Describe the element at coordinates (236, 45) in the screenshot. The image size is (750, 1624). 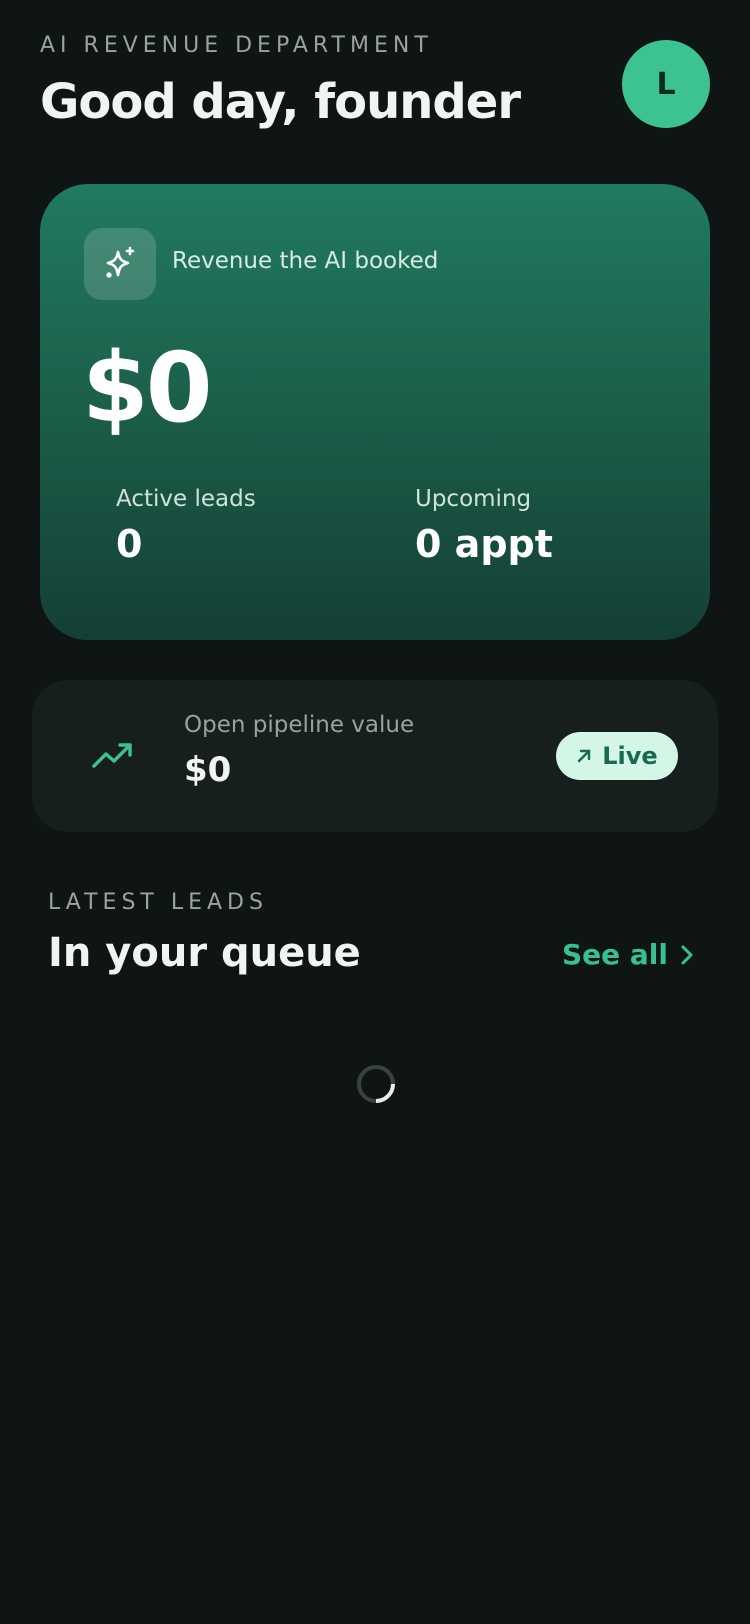
I see `page-eyebrow: AI REVENUE DEPARTMENT` at that location.